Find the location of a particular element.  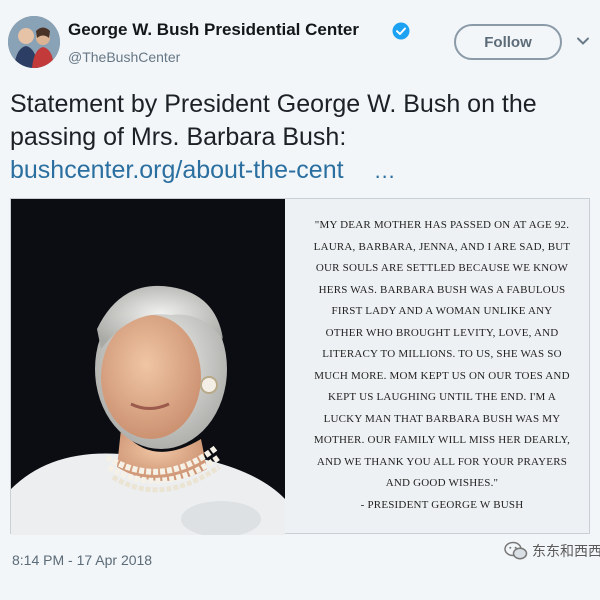

watermark-text: 东东和西西 is located at coordinates (566, 551).